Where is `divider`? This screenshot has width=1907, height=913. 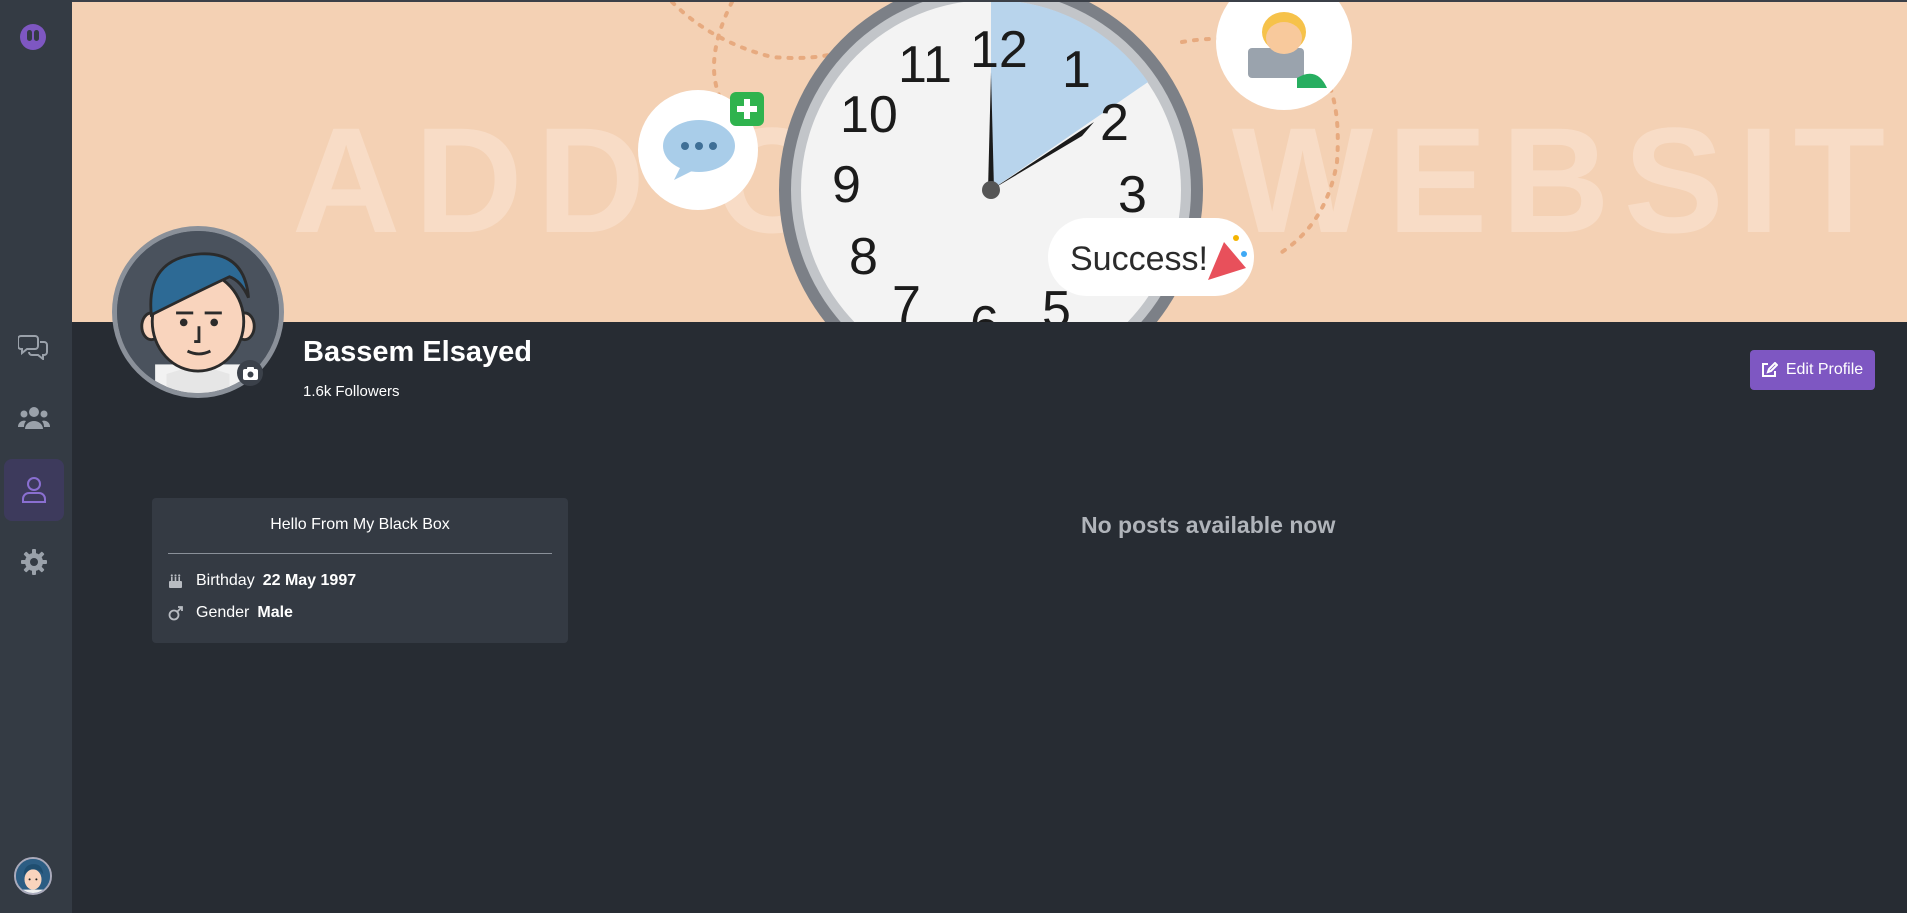
divider is located at coordinates (360, 553).